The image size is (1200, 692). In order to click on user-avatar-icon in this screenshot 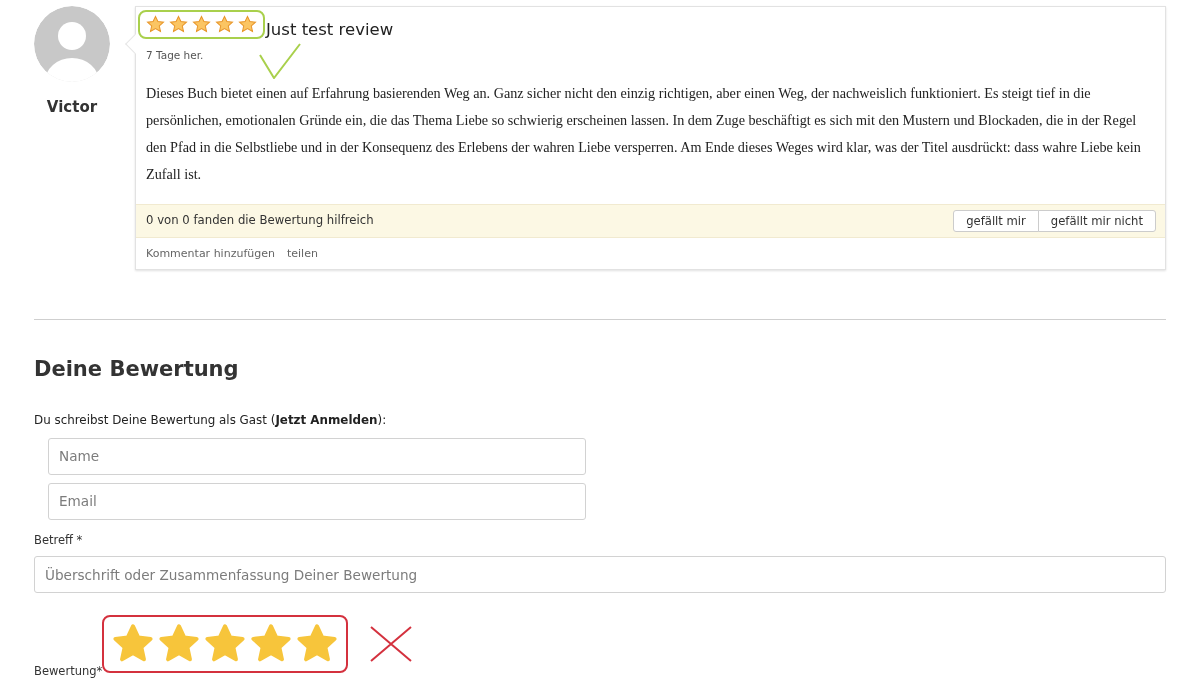, I will do `click(72, 44)`.